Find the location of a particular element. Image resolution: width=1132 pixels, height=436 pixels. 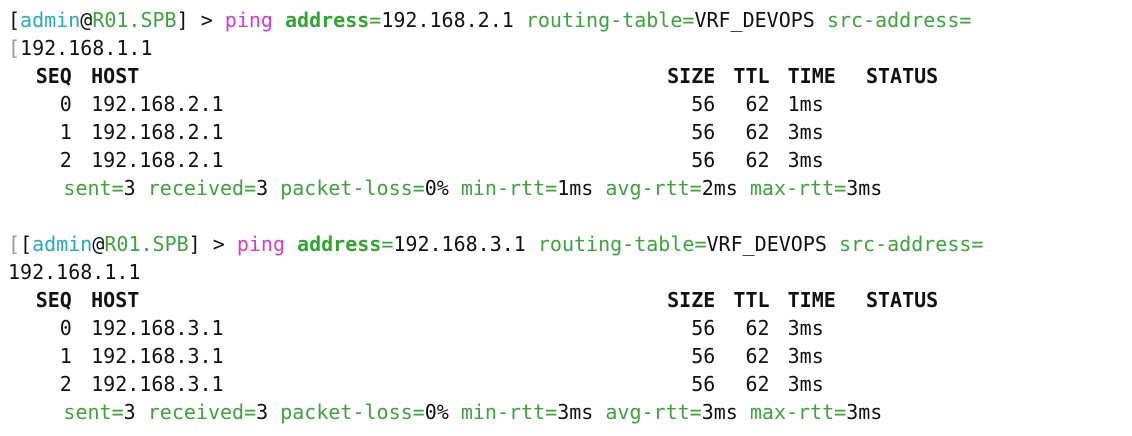

param-value: VRF_DEVOPS is located at coordinates (766, 244).